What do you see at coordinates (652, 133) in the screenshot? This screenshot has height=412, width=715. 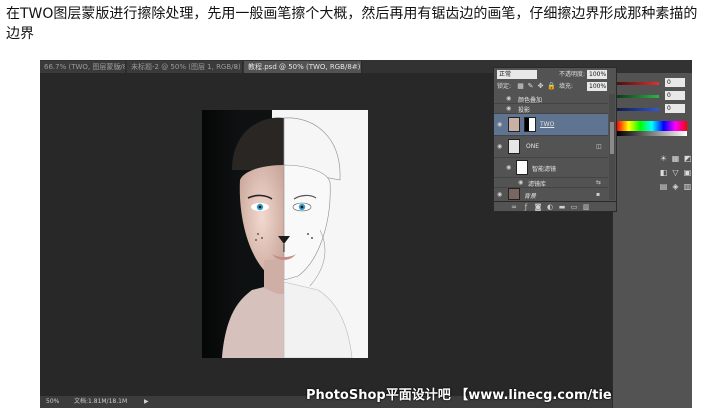 I see `grayscale-ramp` at bounding box center [652, 133].